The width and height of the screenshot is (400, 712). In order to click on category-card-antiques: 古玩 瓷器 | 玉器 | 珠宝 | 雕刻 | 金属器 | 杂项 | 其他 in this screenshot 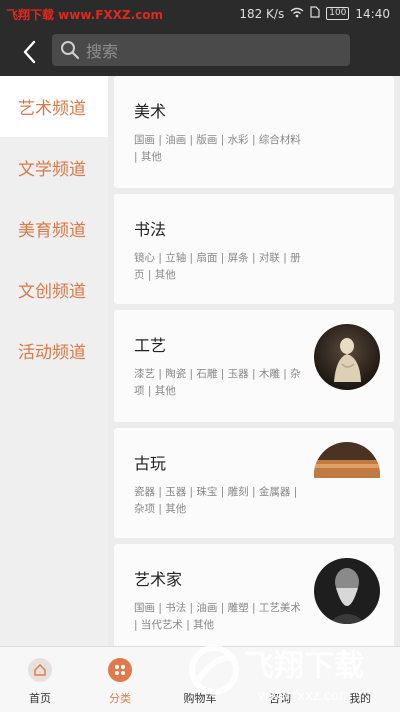, I will do `click(254, 483)`.